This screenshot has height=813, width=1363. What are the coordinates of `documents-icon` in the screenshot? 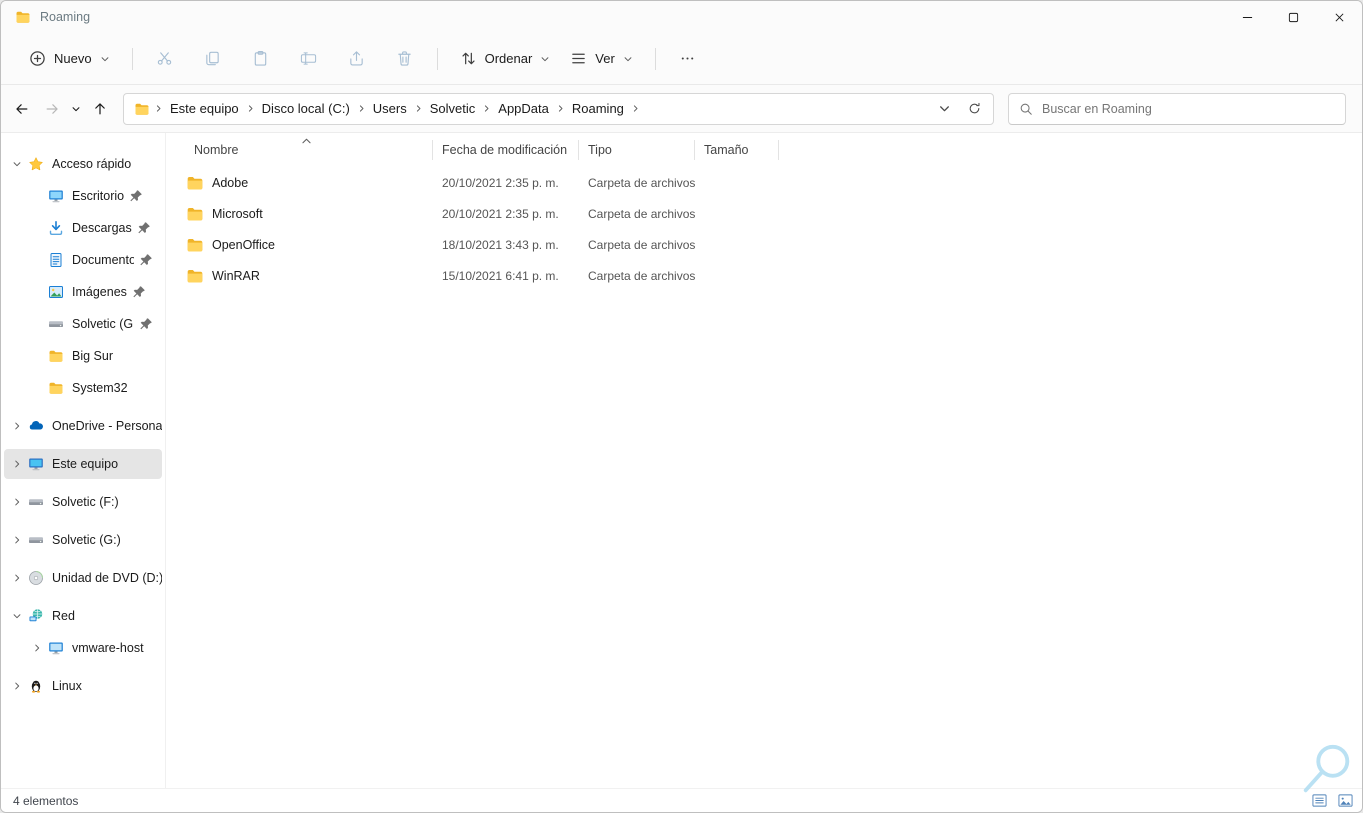 It's located at (56, 260).